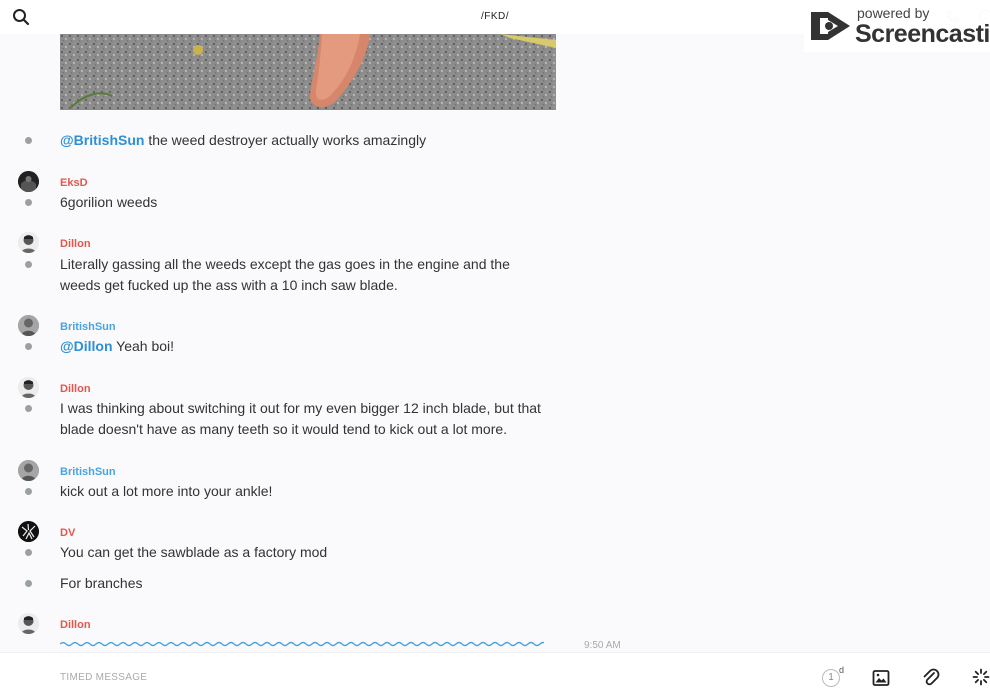 The image size is (990, 700). Describe the element at coordinates (922, 34) in the screenshot. I see `watermark-brand: Screencastify` at that location.